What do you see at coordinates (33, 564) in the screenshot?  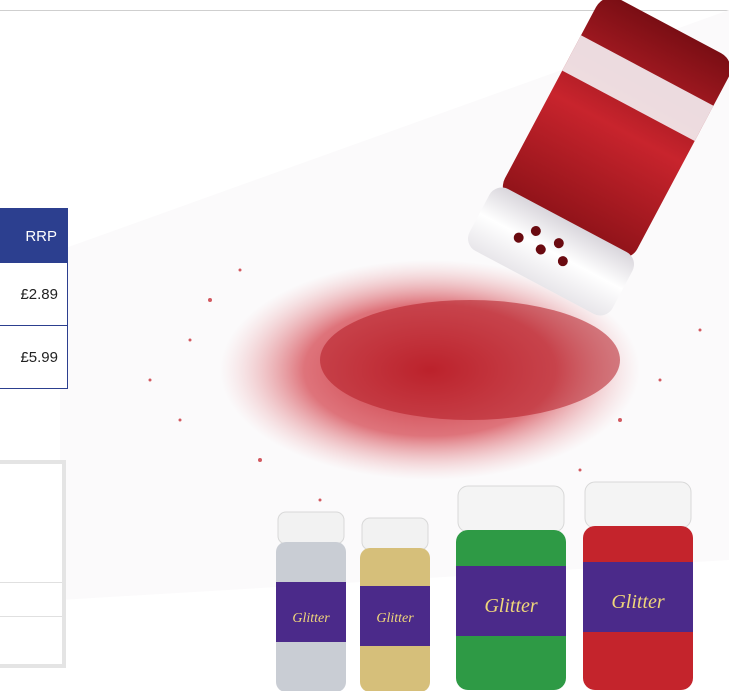 I see `info-panel` at bounding box center [33, 564].